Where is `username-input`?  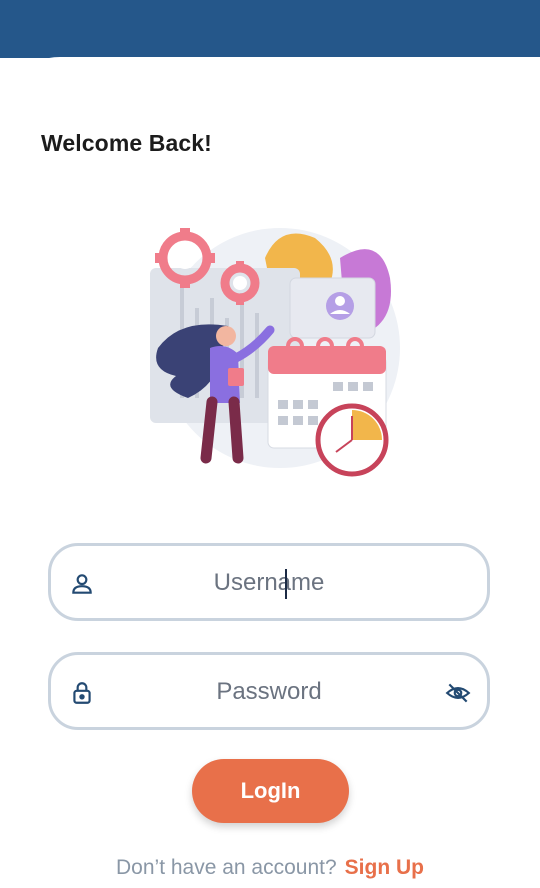
username-input is located at coordinates (269, 583).